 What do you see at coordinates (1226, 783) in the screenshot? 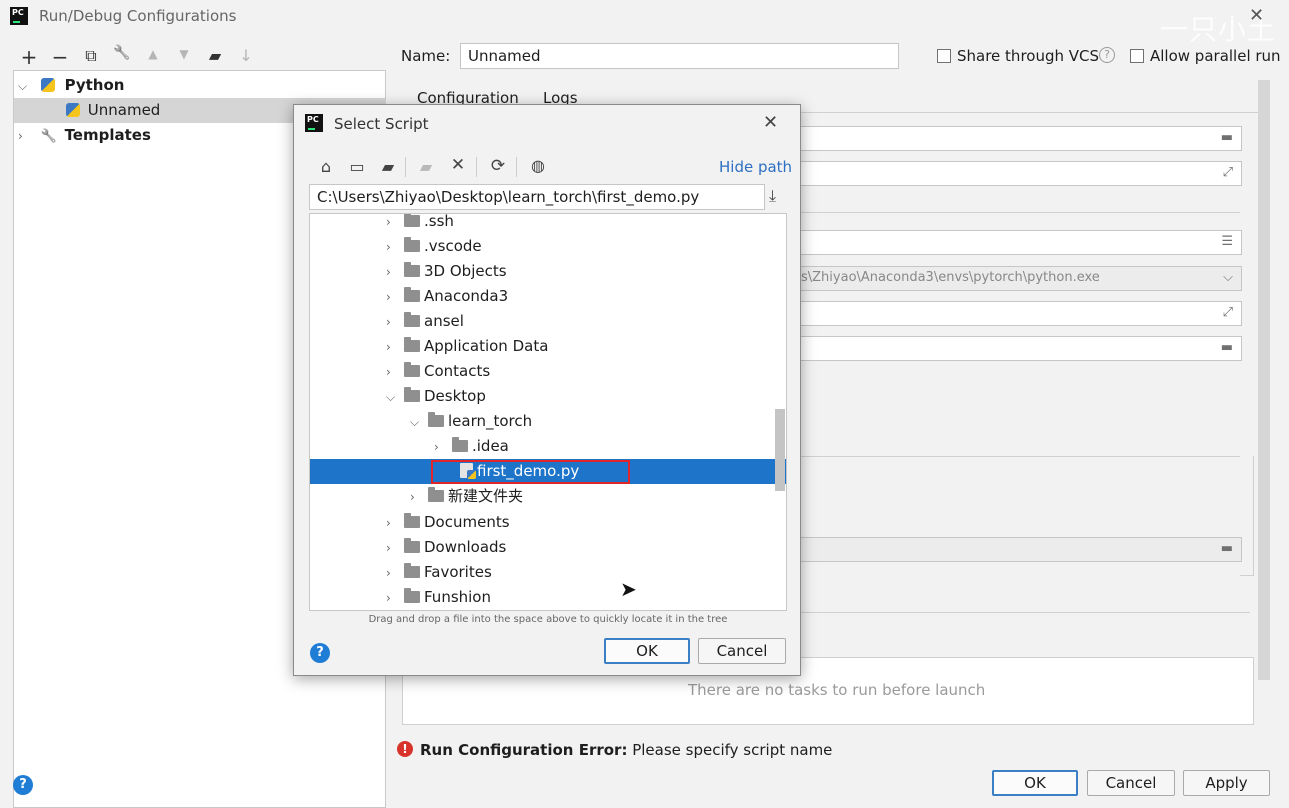
I see `apply-button: Apply` at bounding box center [1226, 783].